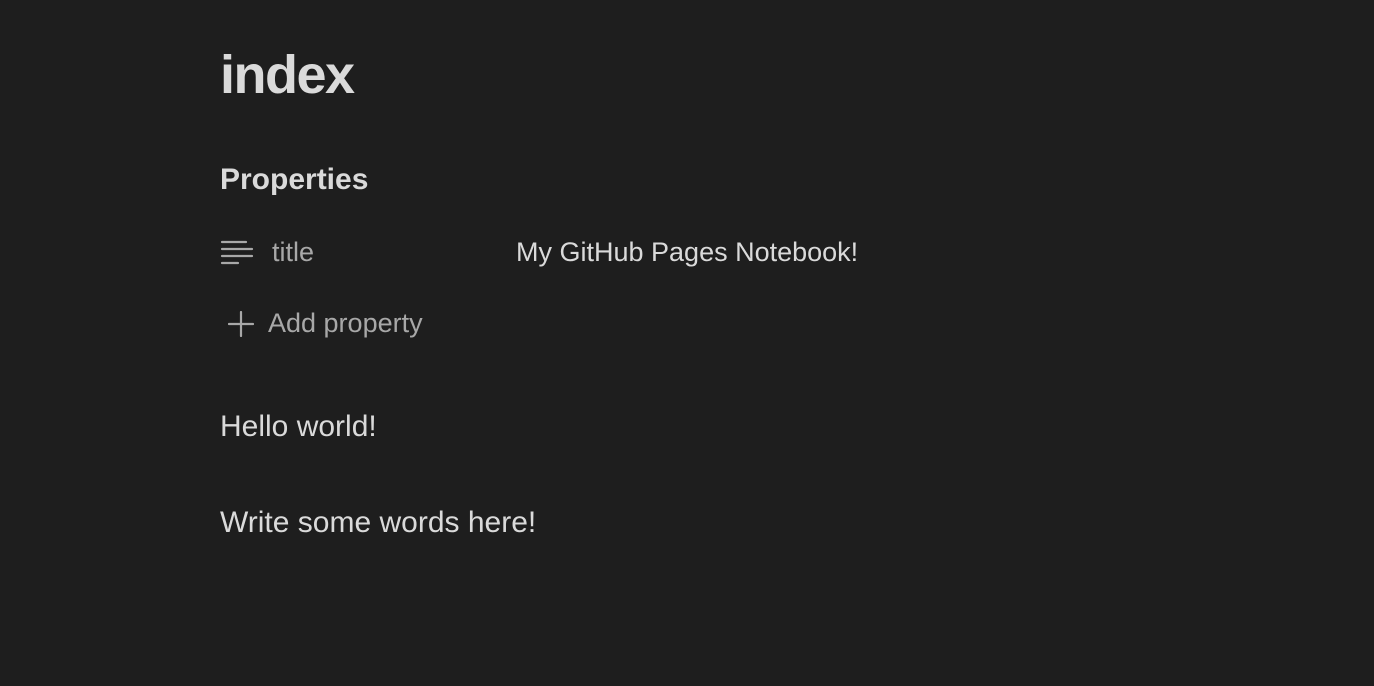  What do you see at coordinates (378, 523) in the screenshot?
I see `body-paragraph: Write some words here!` at bounding box center [378, 523].